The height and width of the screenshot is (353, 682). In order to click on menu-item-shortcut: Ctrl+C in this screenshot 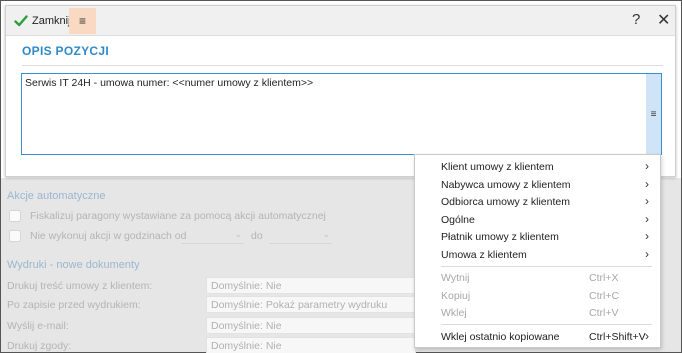, I will do `click(604, 296)`.